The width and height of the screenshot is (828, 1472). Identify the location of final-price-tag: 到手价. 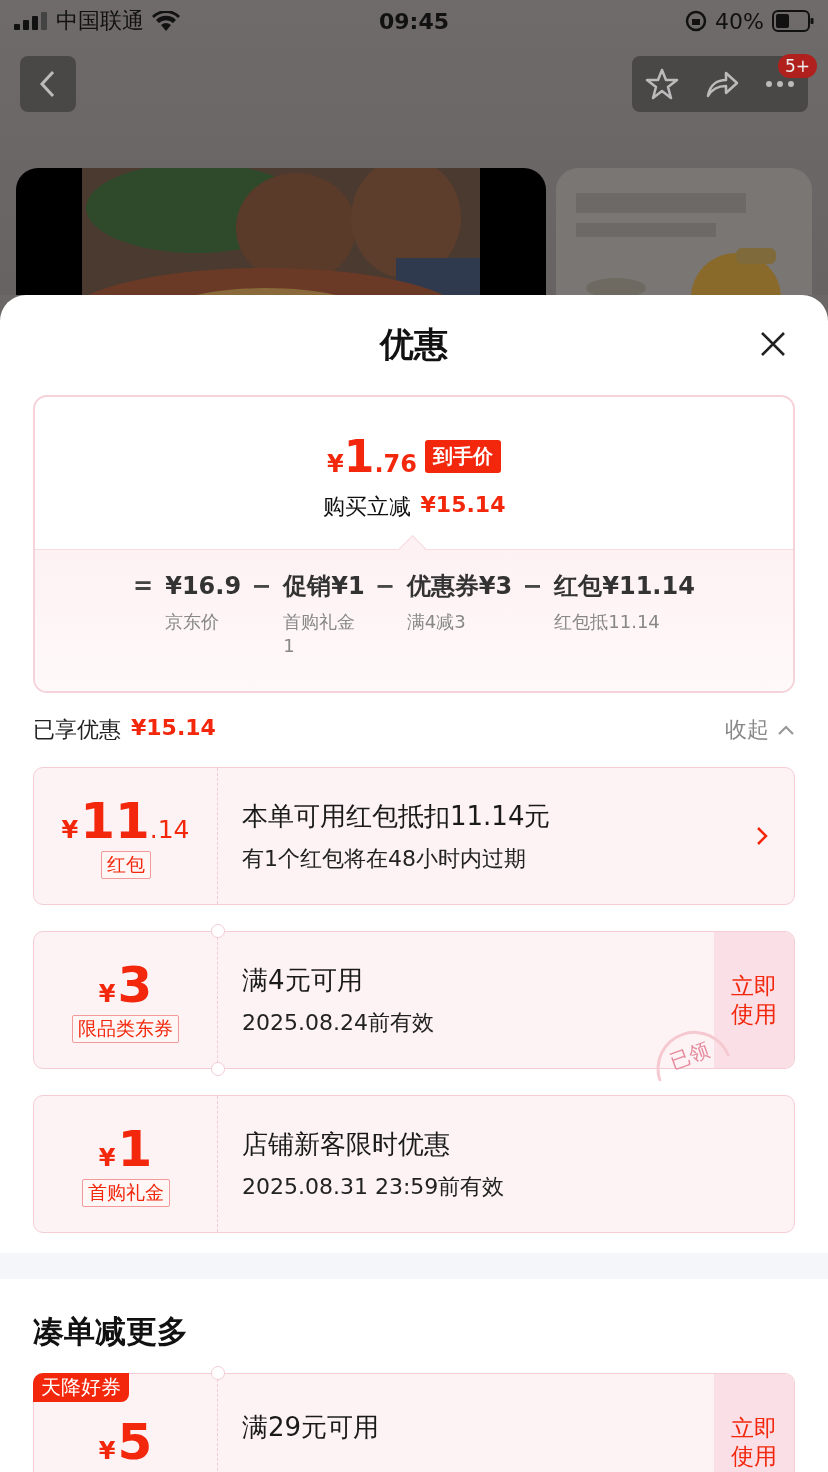
(462, 456).